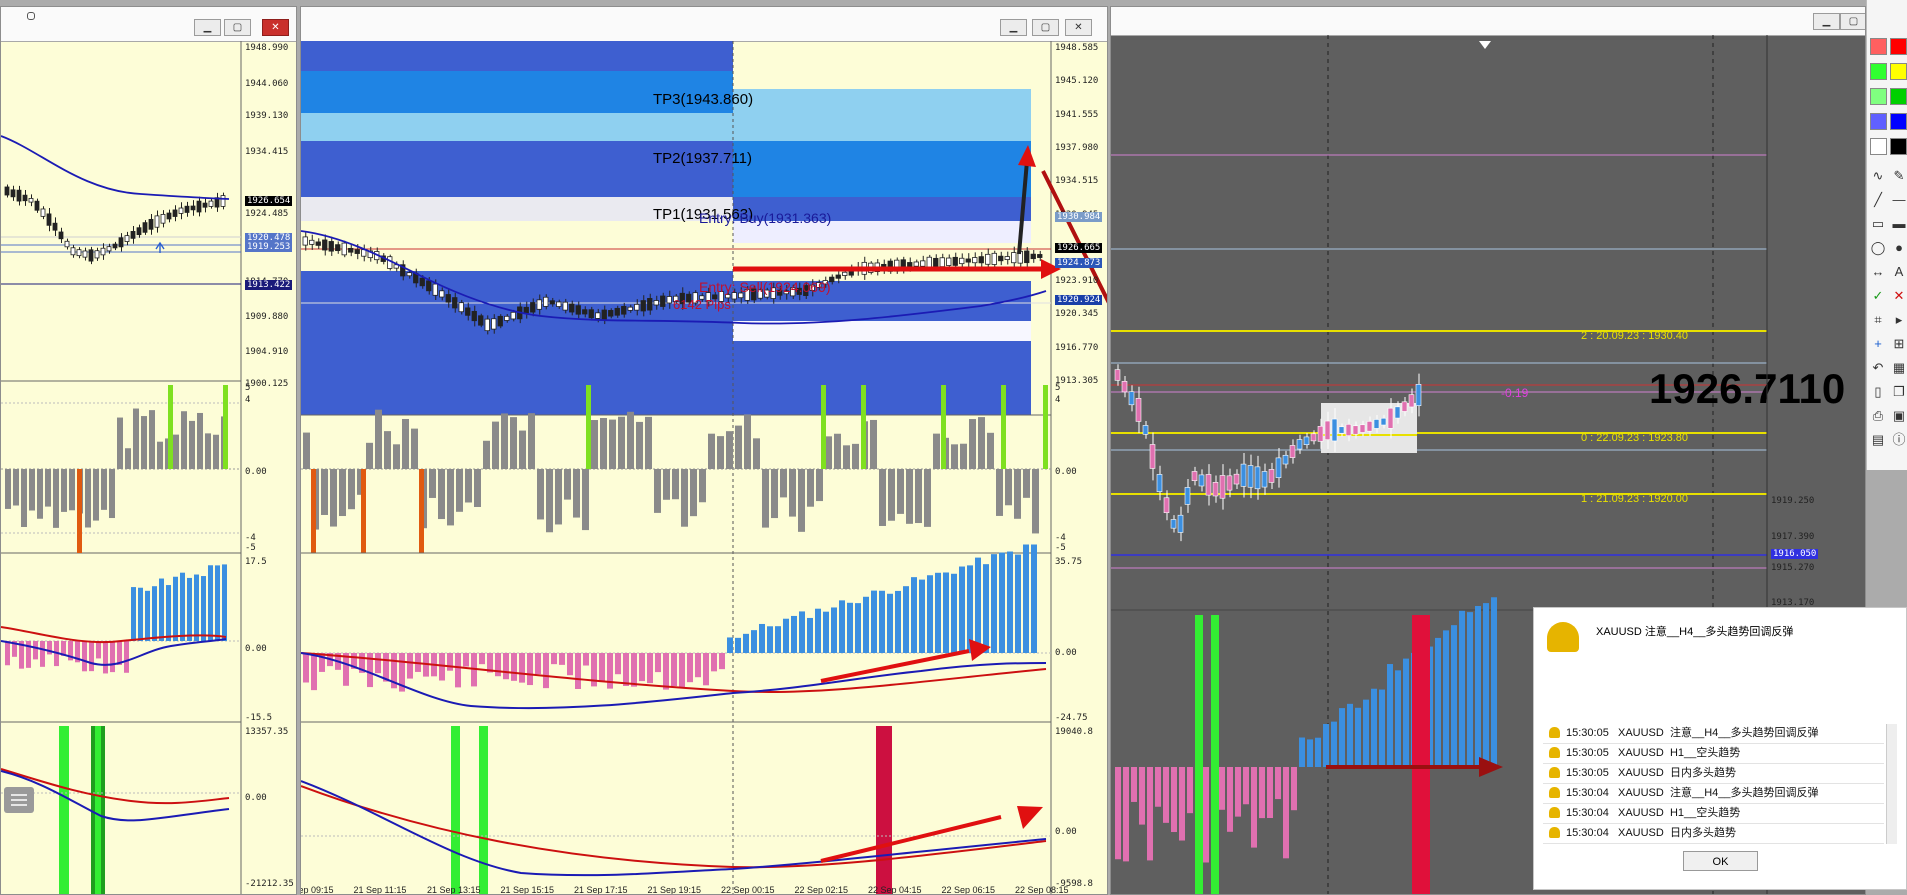 The height and width of the screenshot is (895, 1907). What do you see at coordinates (1488, 21) in the screenshot?
I see `right-window-titlebar: ▁ ▢` at bounding box center [1488, 21].